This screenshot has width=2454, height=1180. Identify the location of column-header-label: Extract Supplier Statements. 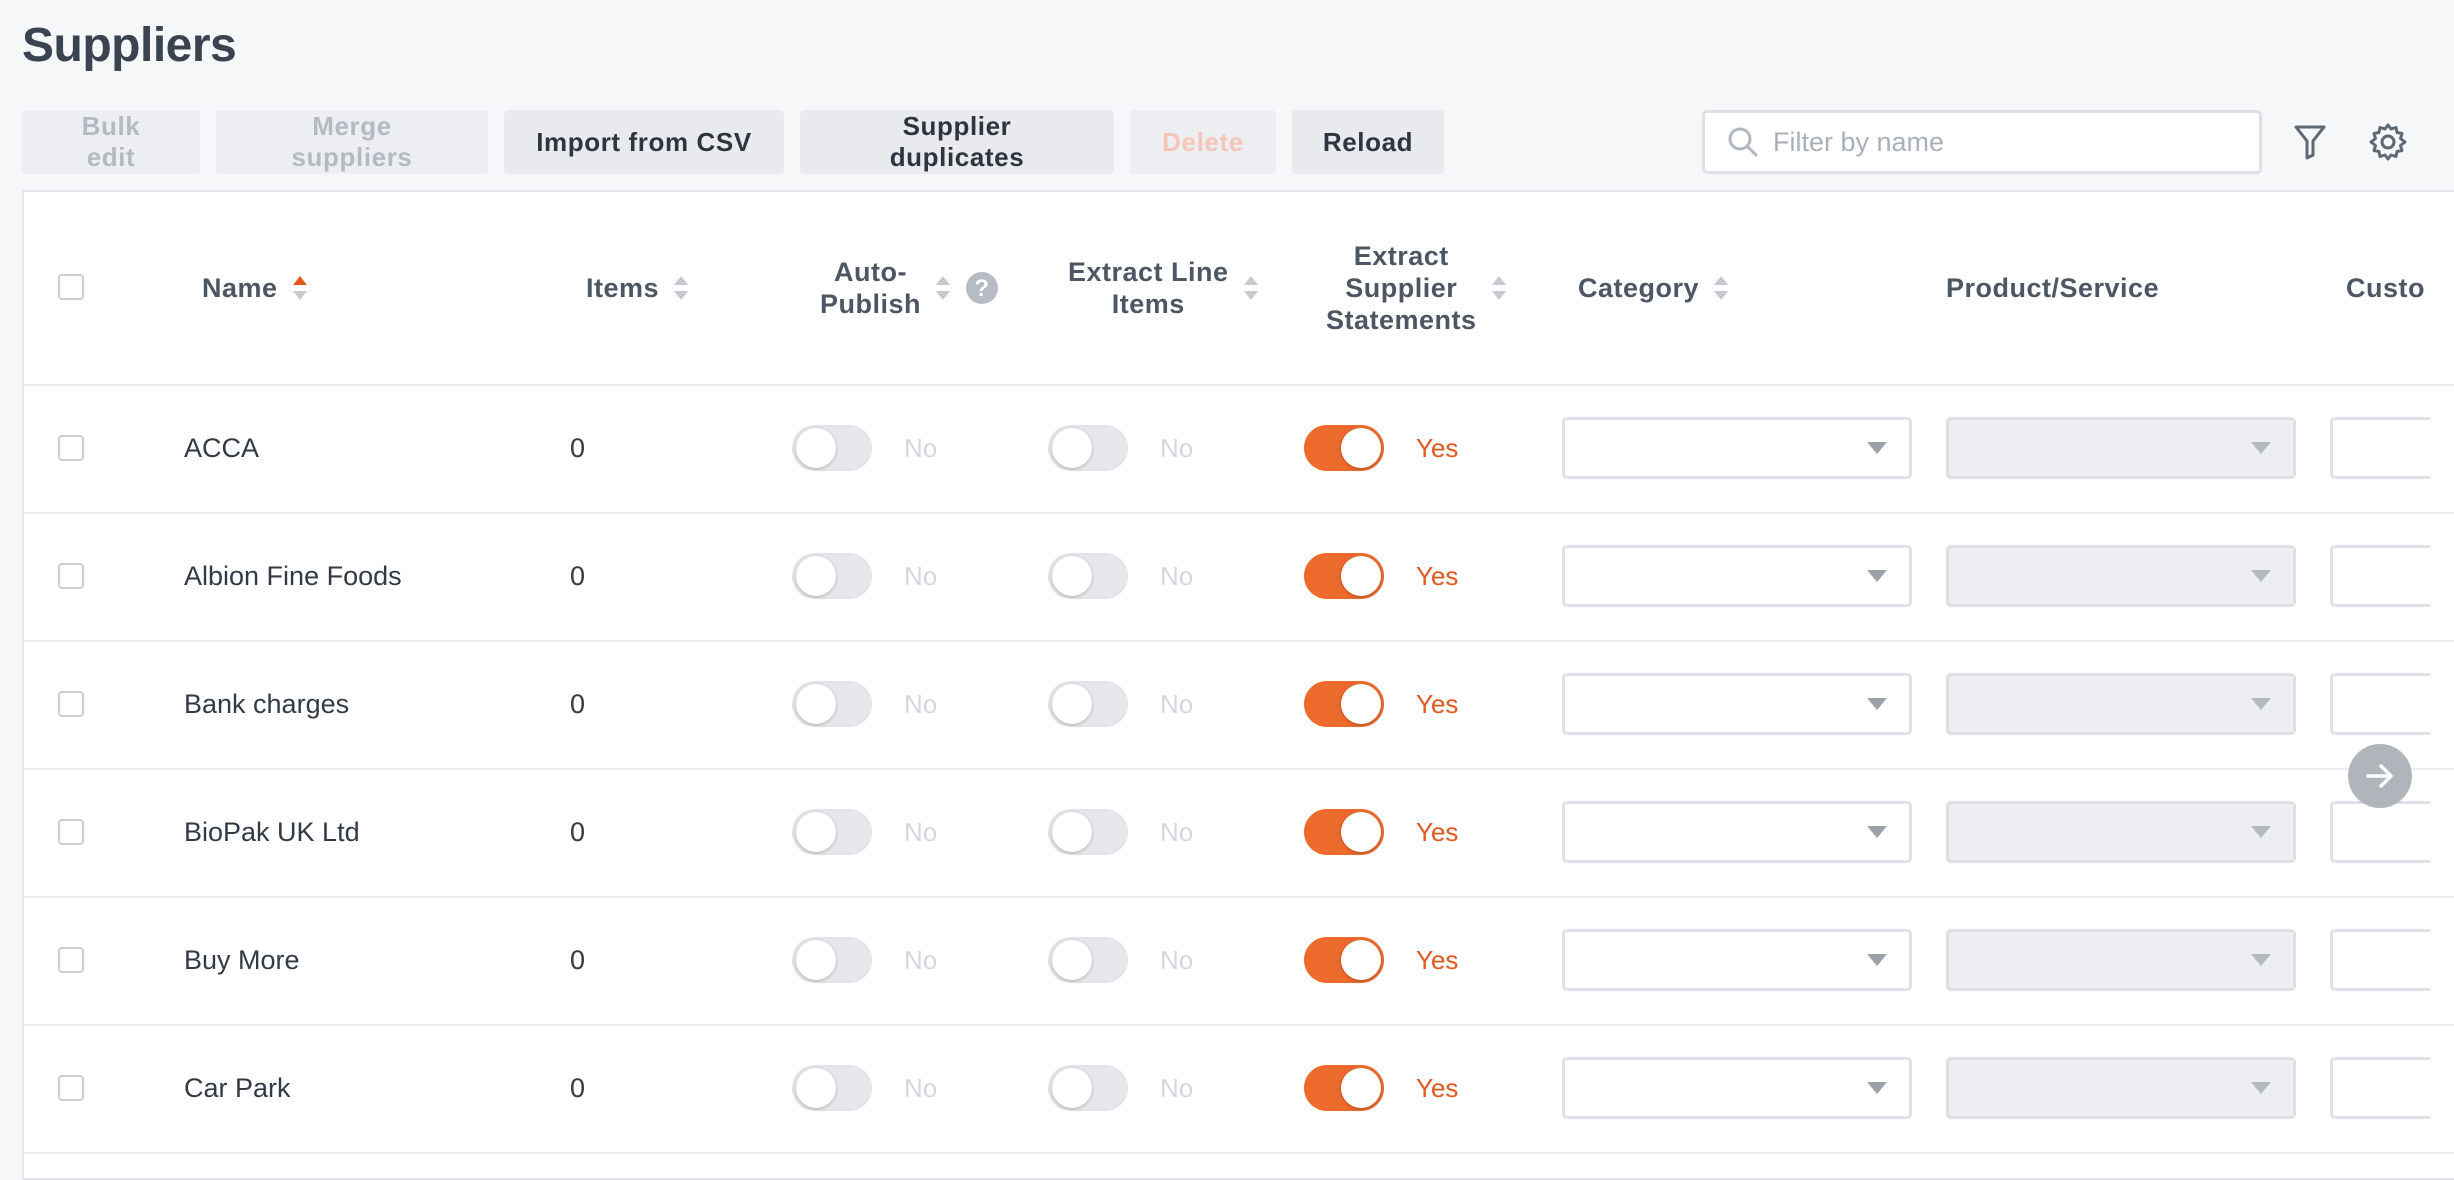
(1401, 288).